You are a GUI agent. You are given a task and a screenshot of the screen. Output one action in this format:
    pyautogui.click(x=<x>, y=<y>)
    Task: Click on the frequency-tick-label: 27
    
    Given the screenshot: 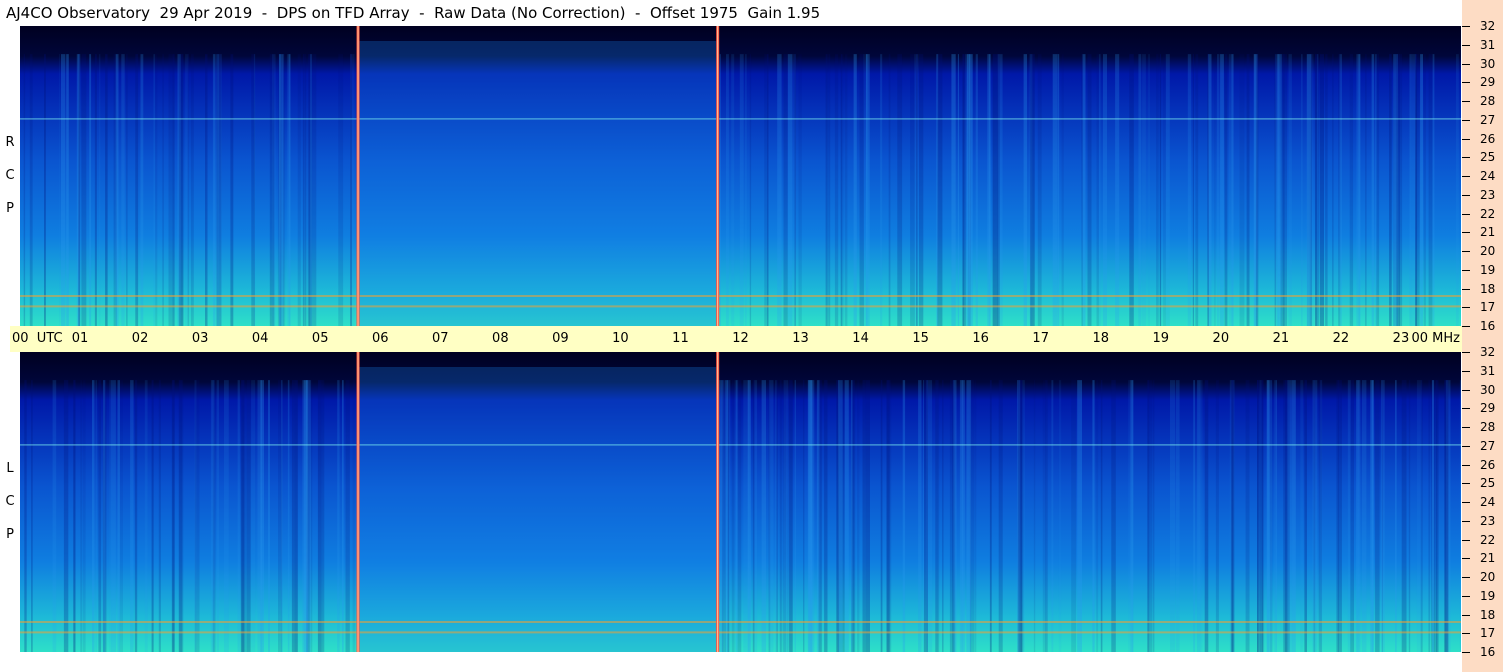 What is the action you would take?
    pyautogui.click(x=1488, y=445)
    